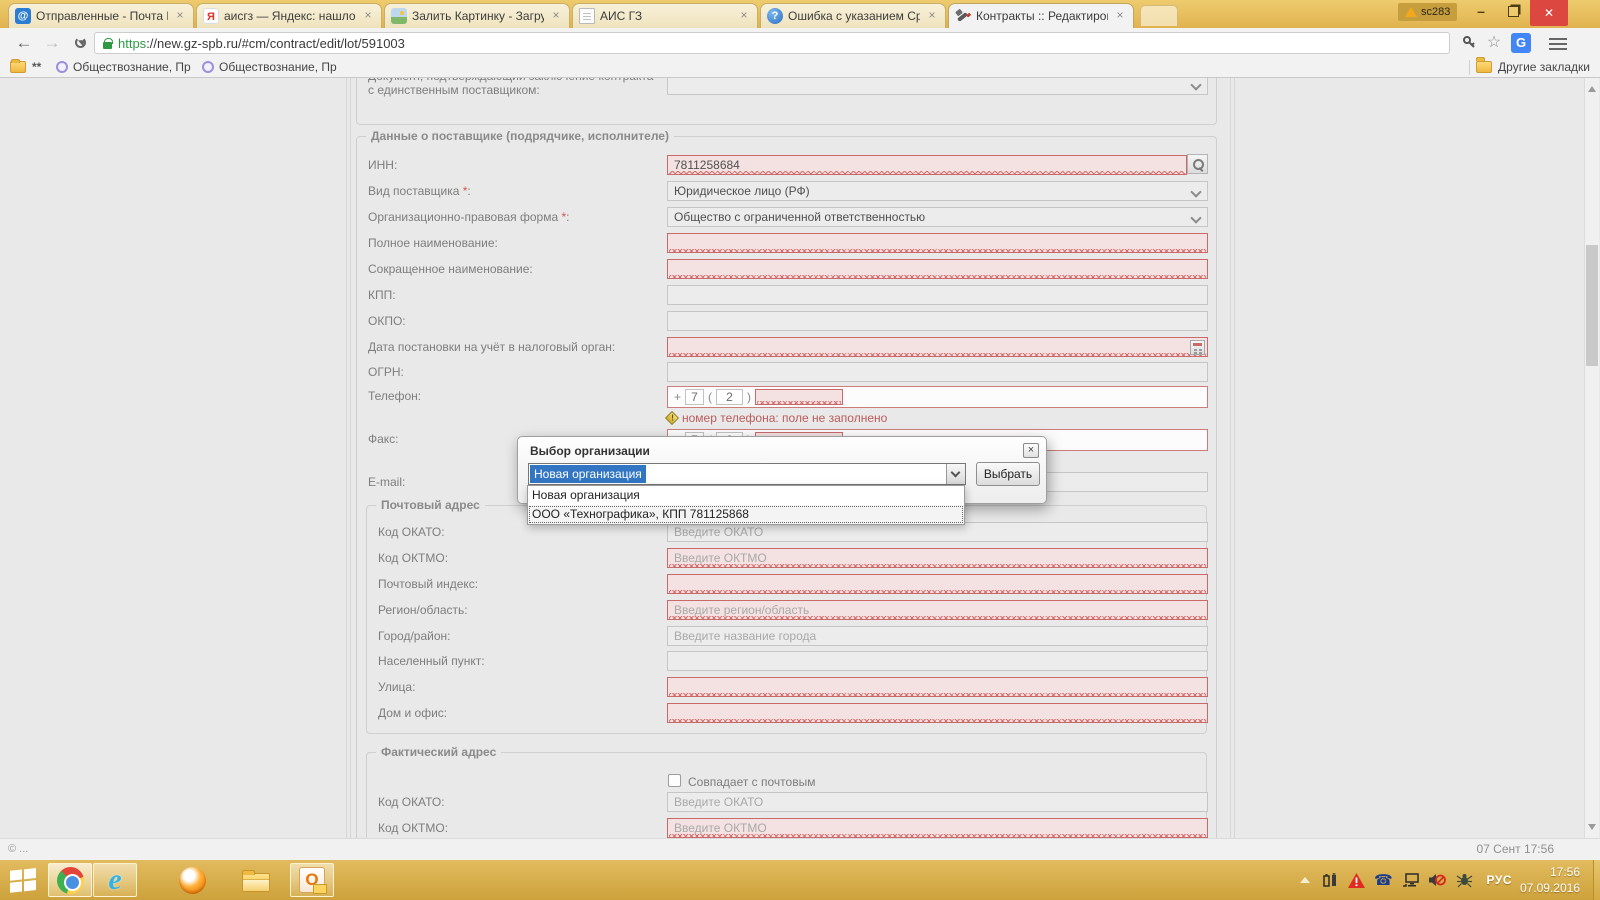  What do you see at coordinates (710, 397) in the screenshot?
I see `phone-bracket: (` at bounding box center [710, 397].